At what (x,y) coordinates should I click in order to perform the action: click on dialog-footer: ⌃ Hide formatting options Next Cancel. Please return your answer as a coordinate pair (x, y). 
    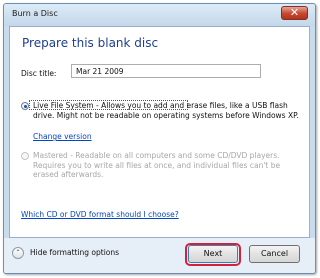
    Looking at the image, I should click on (159, 255).